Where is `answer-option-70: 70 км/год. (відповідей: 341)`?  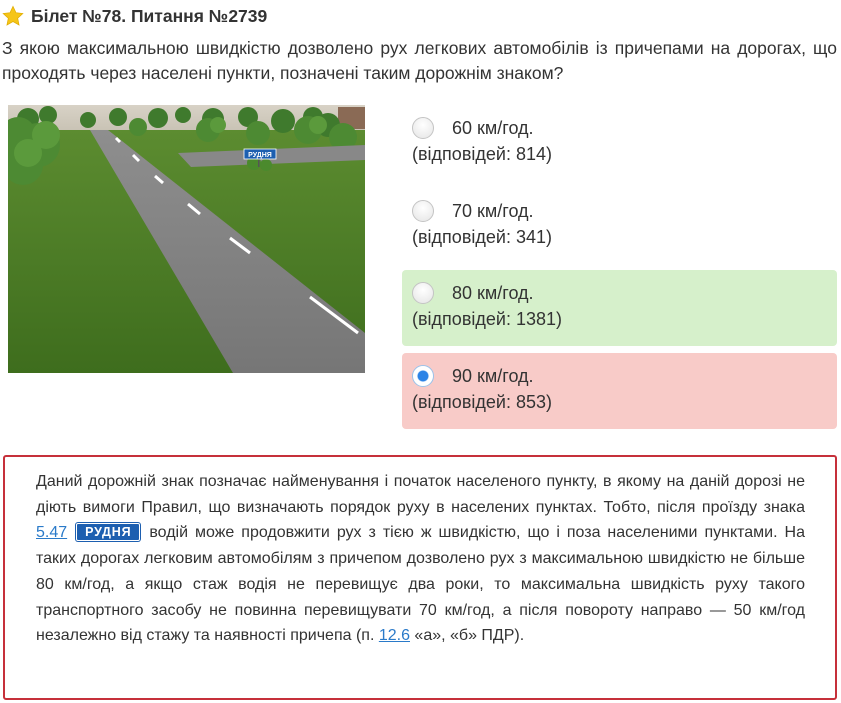
answer-option-70: 70 км/год. (відповідей: 341) is located at coordinates (619, 226).